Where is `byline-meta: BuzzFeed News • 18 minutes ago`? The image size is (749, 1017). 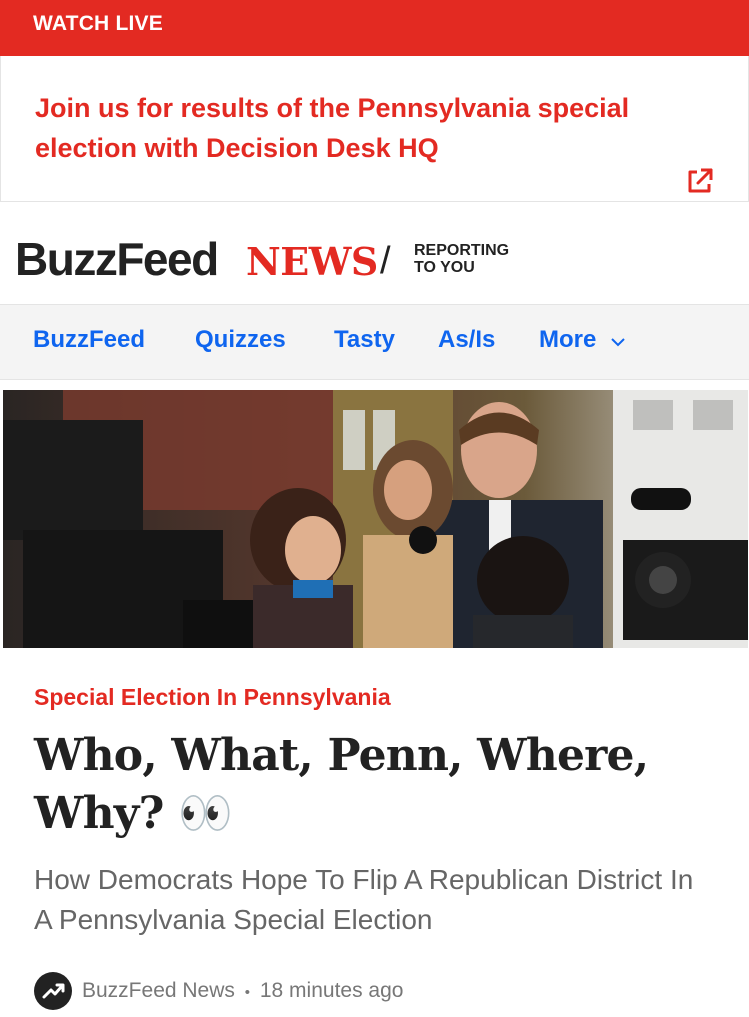 byline-meta: BuzzFeed News • 18 minutes ago is located at coordinates (242, 991).